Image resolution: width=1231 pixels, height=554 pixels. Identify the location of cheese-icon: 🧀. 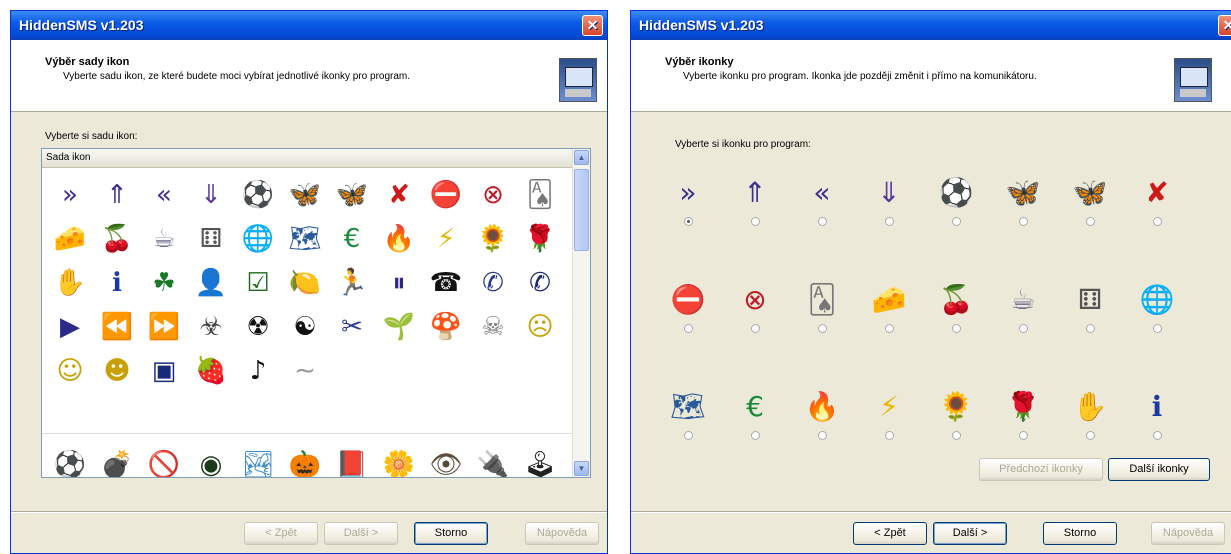
(889, 299).